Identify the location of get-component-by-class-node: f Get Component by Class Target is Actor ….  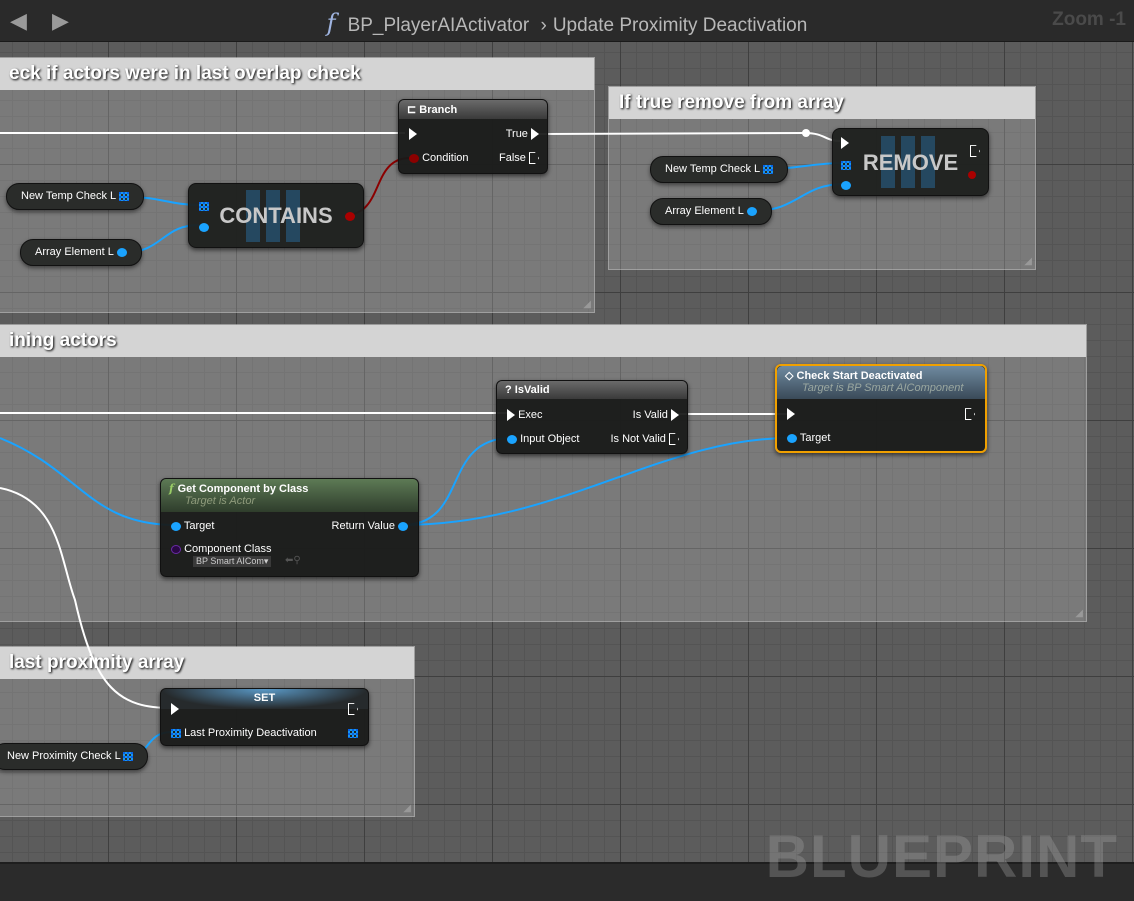
(289, 527).